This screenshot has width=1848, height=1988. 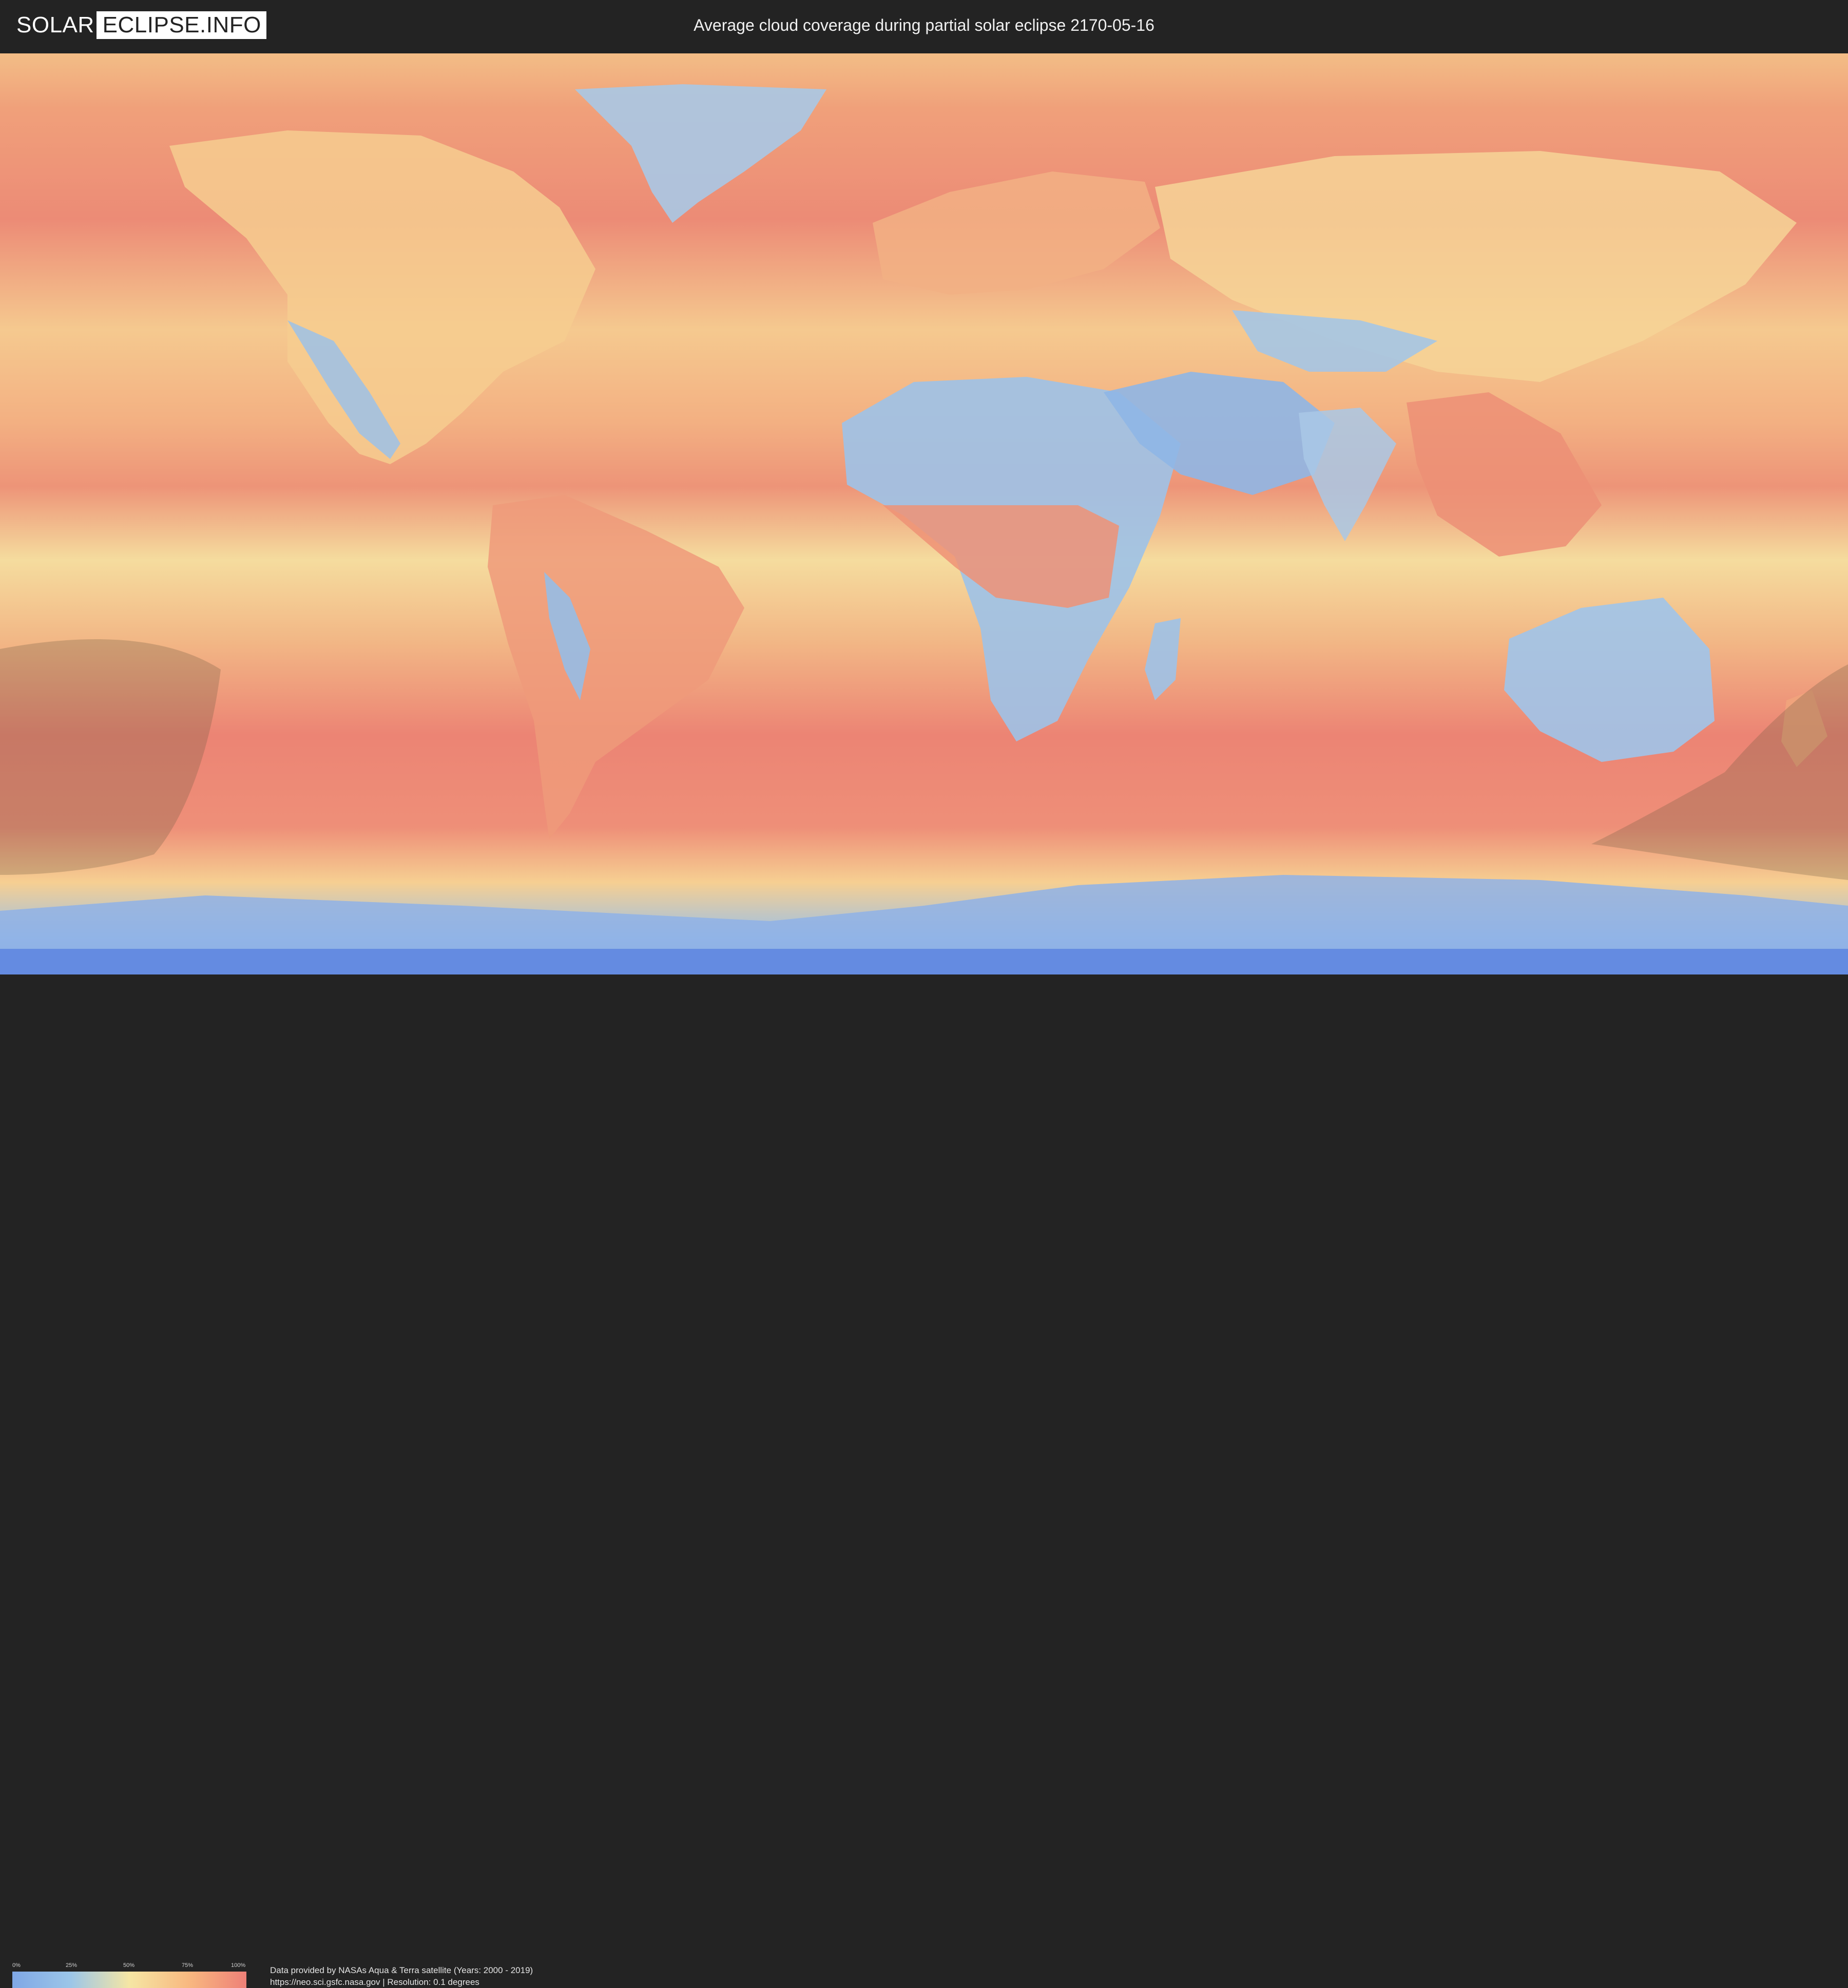 I want to click on antarctica-edge-region, so click(x=924, y=962).